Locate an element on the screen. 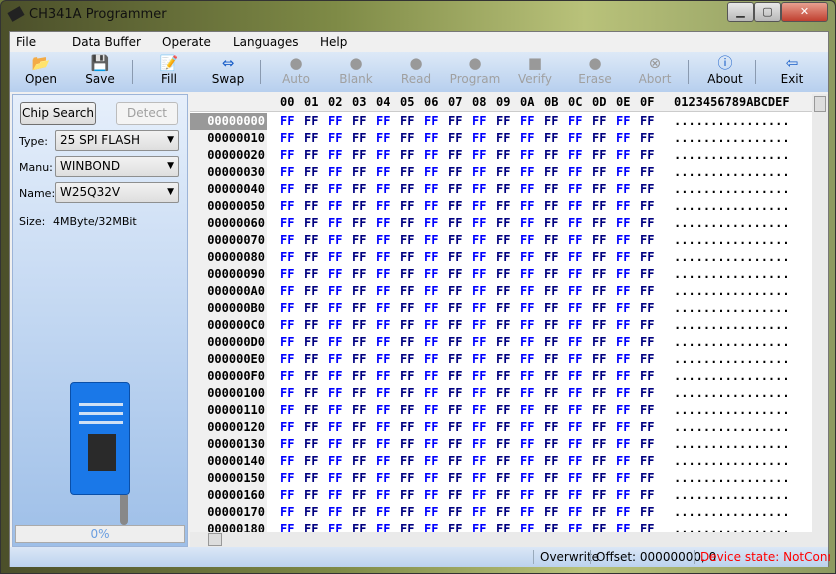 This screenshot has height=574, width=836. detect-button: Detect is located at coordinates (147, 113).